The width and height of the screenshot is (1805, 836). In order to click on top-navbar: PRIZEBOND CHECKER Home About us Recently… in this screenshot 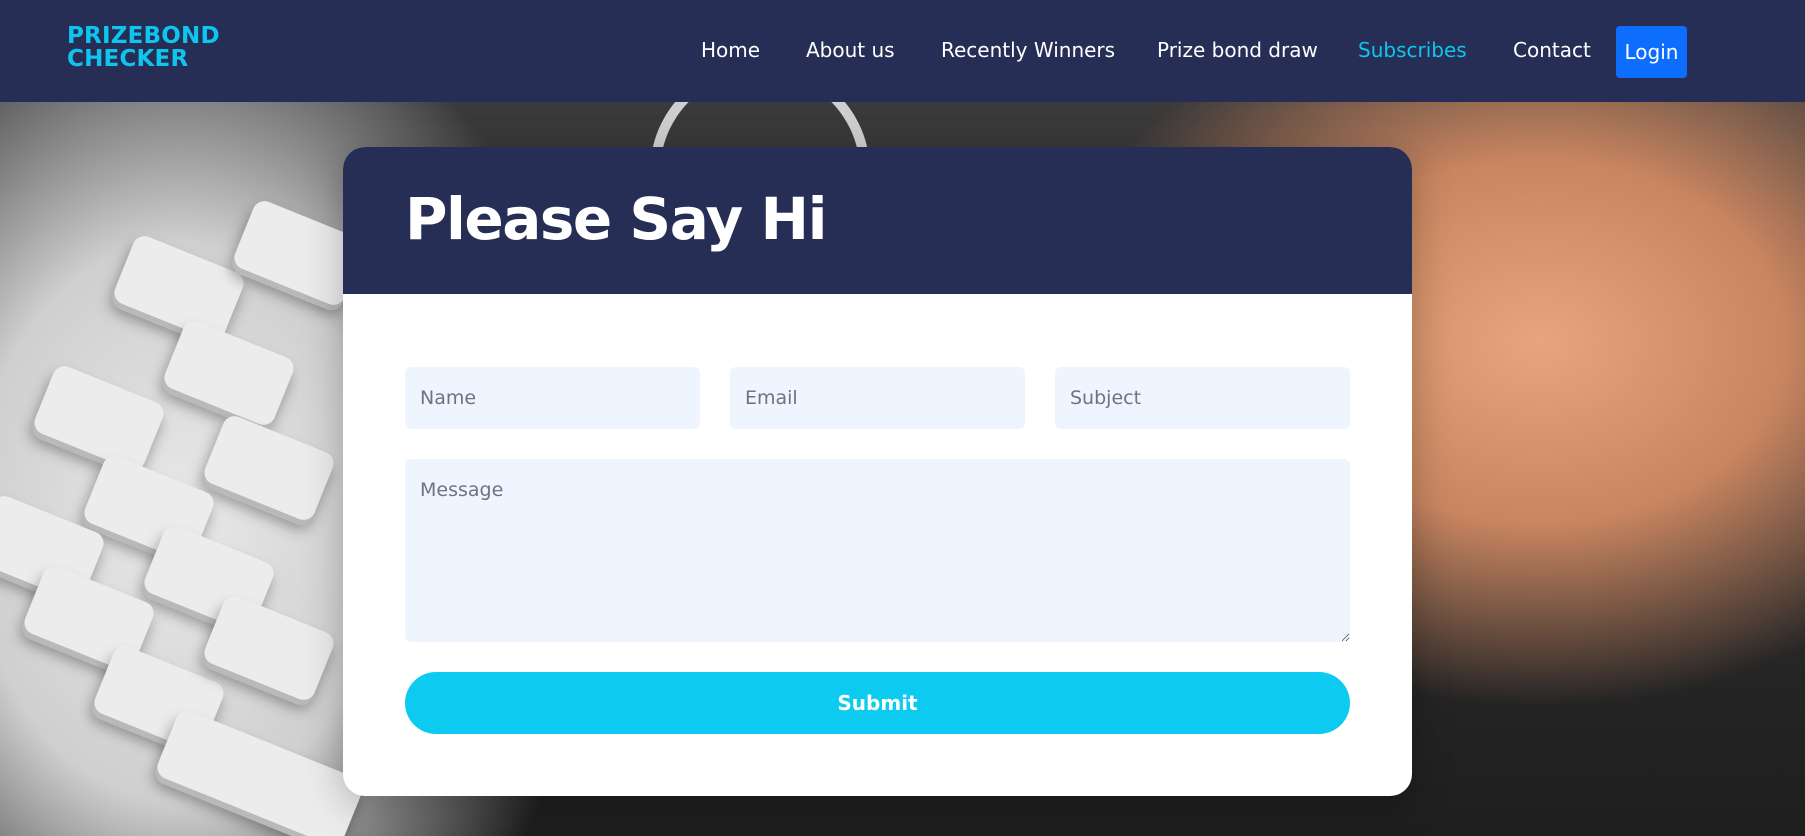, I will do `click(902, 51)`.